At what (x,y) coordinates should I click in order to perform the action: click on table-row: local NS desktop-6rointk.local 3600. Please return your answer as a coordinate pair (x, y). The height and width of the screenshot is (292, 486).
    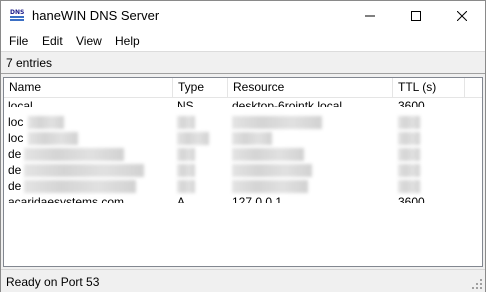
    Looking at the image, I should click on (243, 106).